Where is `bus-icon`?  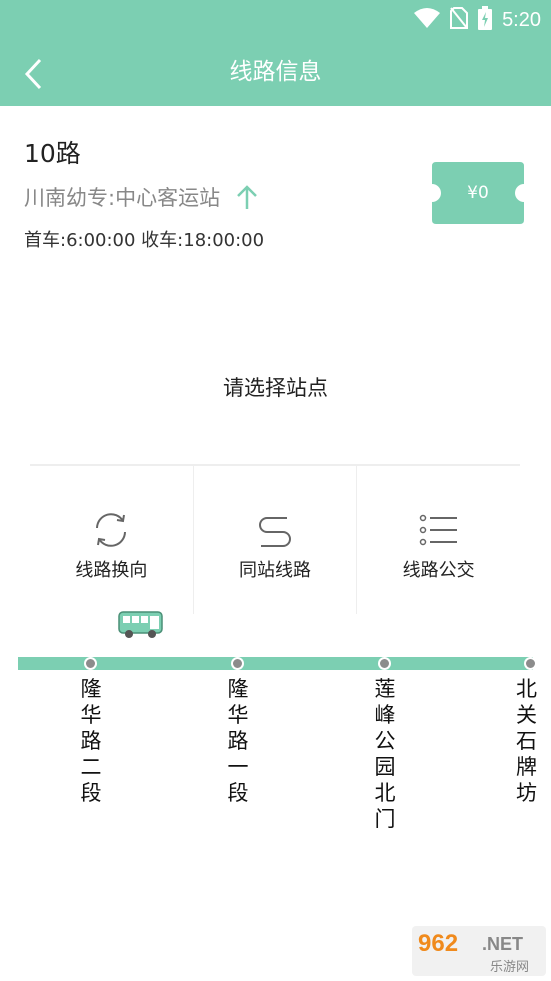 bus-icon is located at coordinates (141, 627).